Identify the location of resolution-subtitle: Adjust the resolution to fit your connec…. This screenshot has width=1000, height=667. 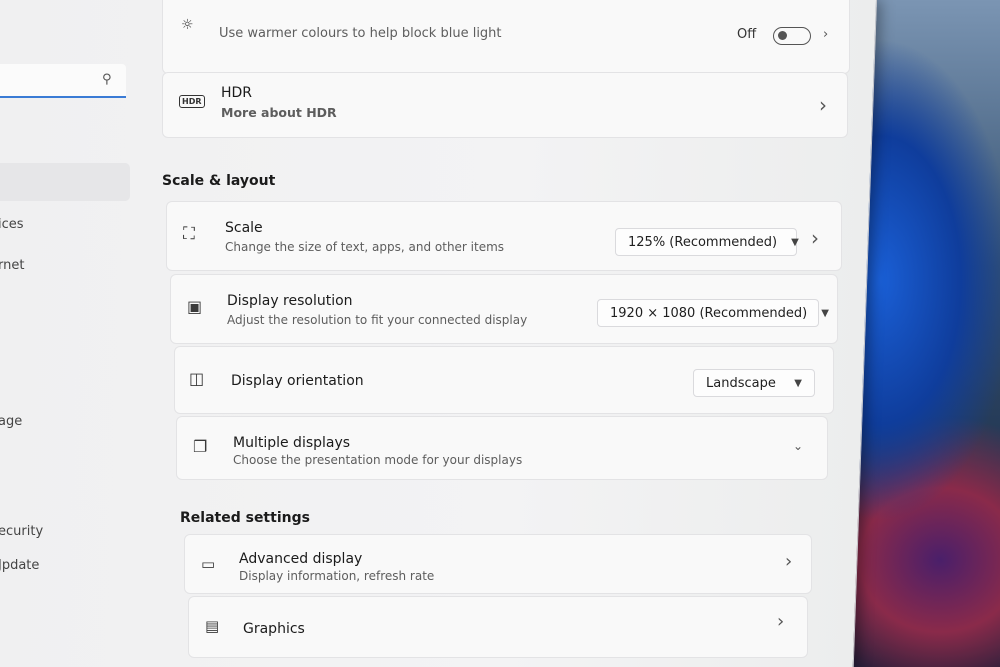
(377, 320).